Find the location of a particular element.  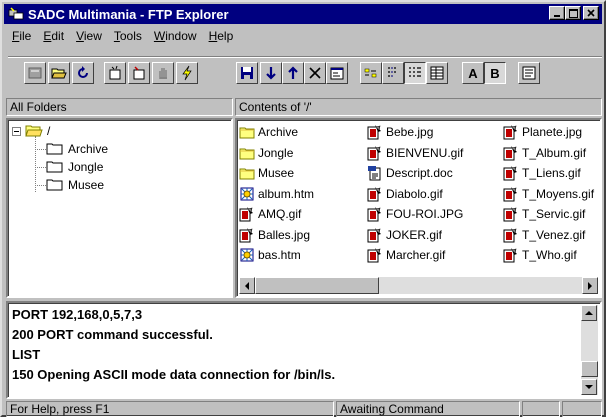

file-item: AMQ.gif is located at coordinates (270, 214).